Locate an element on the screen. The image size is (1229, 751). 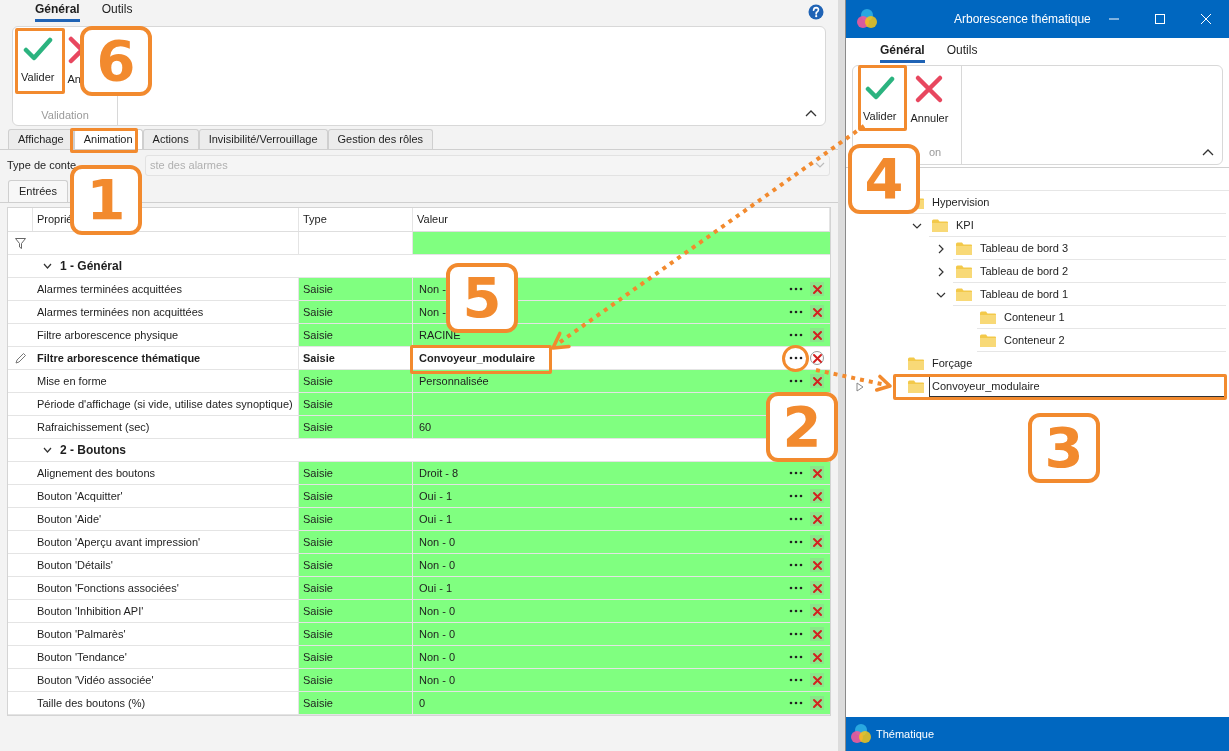
tab: Actions is located at coordinates (170, 139).